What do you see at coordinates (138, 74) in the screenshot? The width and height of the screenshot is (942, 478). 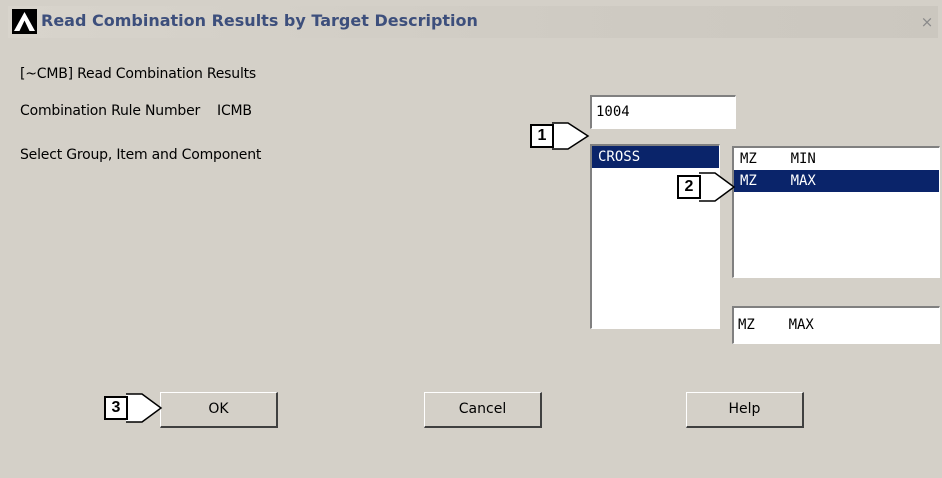 I see `command-label: [~CMB] Read Combination Results` at bounding box center [138, 74].